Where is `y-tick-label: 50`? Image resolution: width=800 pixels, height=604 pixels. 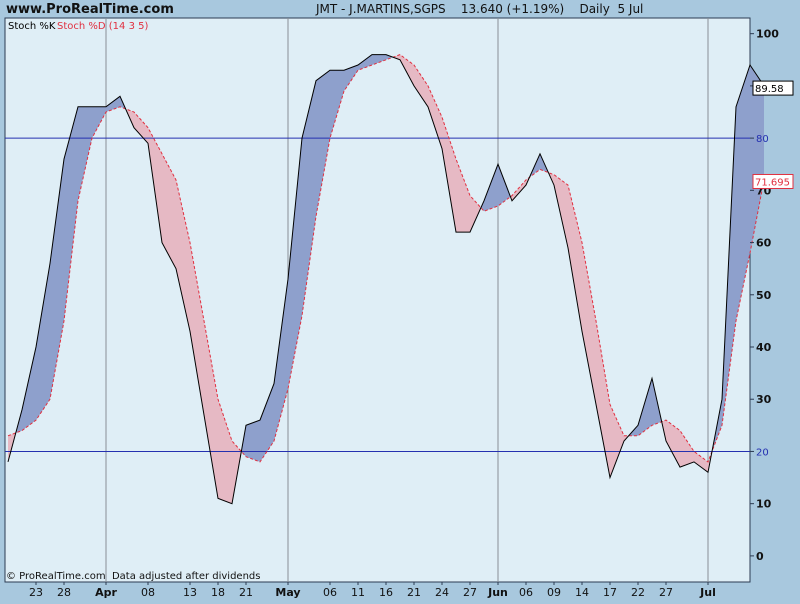 y-tick-label: 50 is located at coordinates (764, 295).